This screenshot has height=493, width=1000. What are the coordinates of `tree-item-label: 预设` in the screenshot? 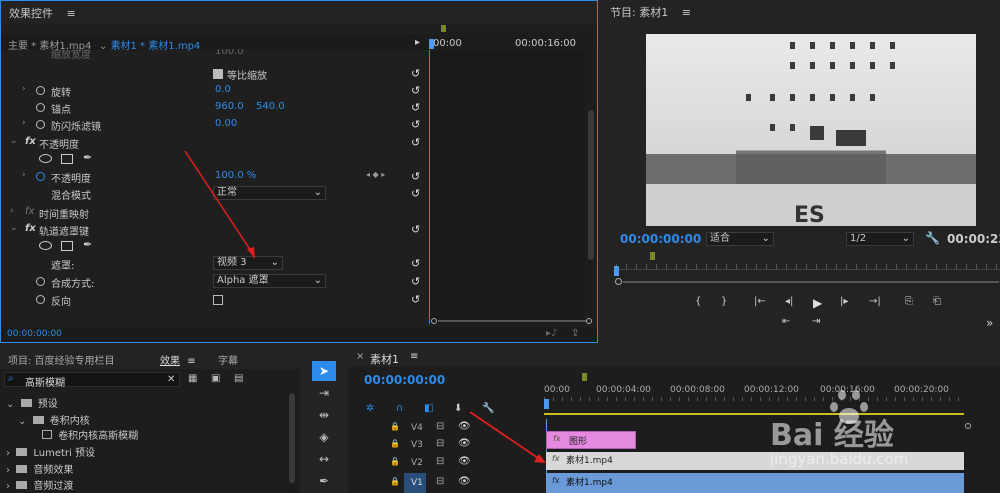 It's located at (47, 404).